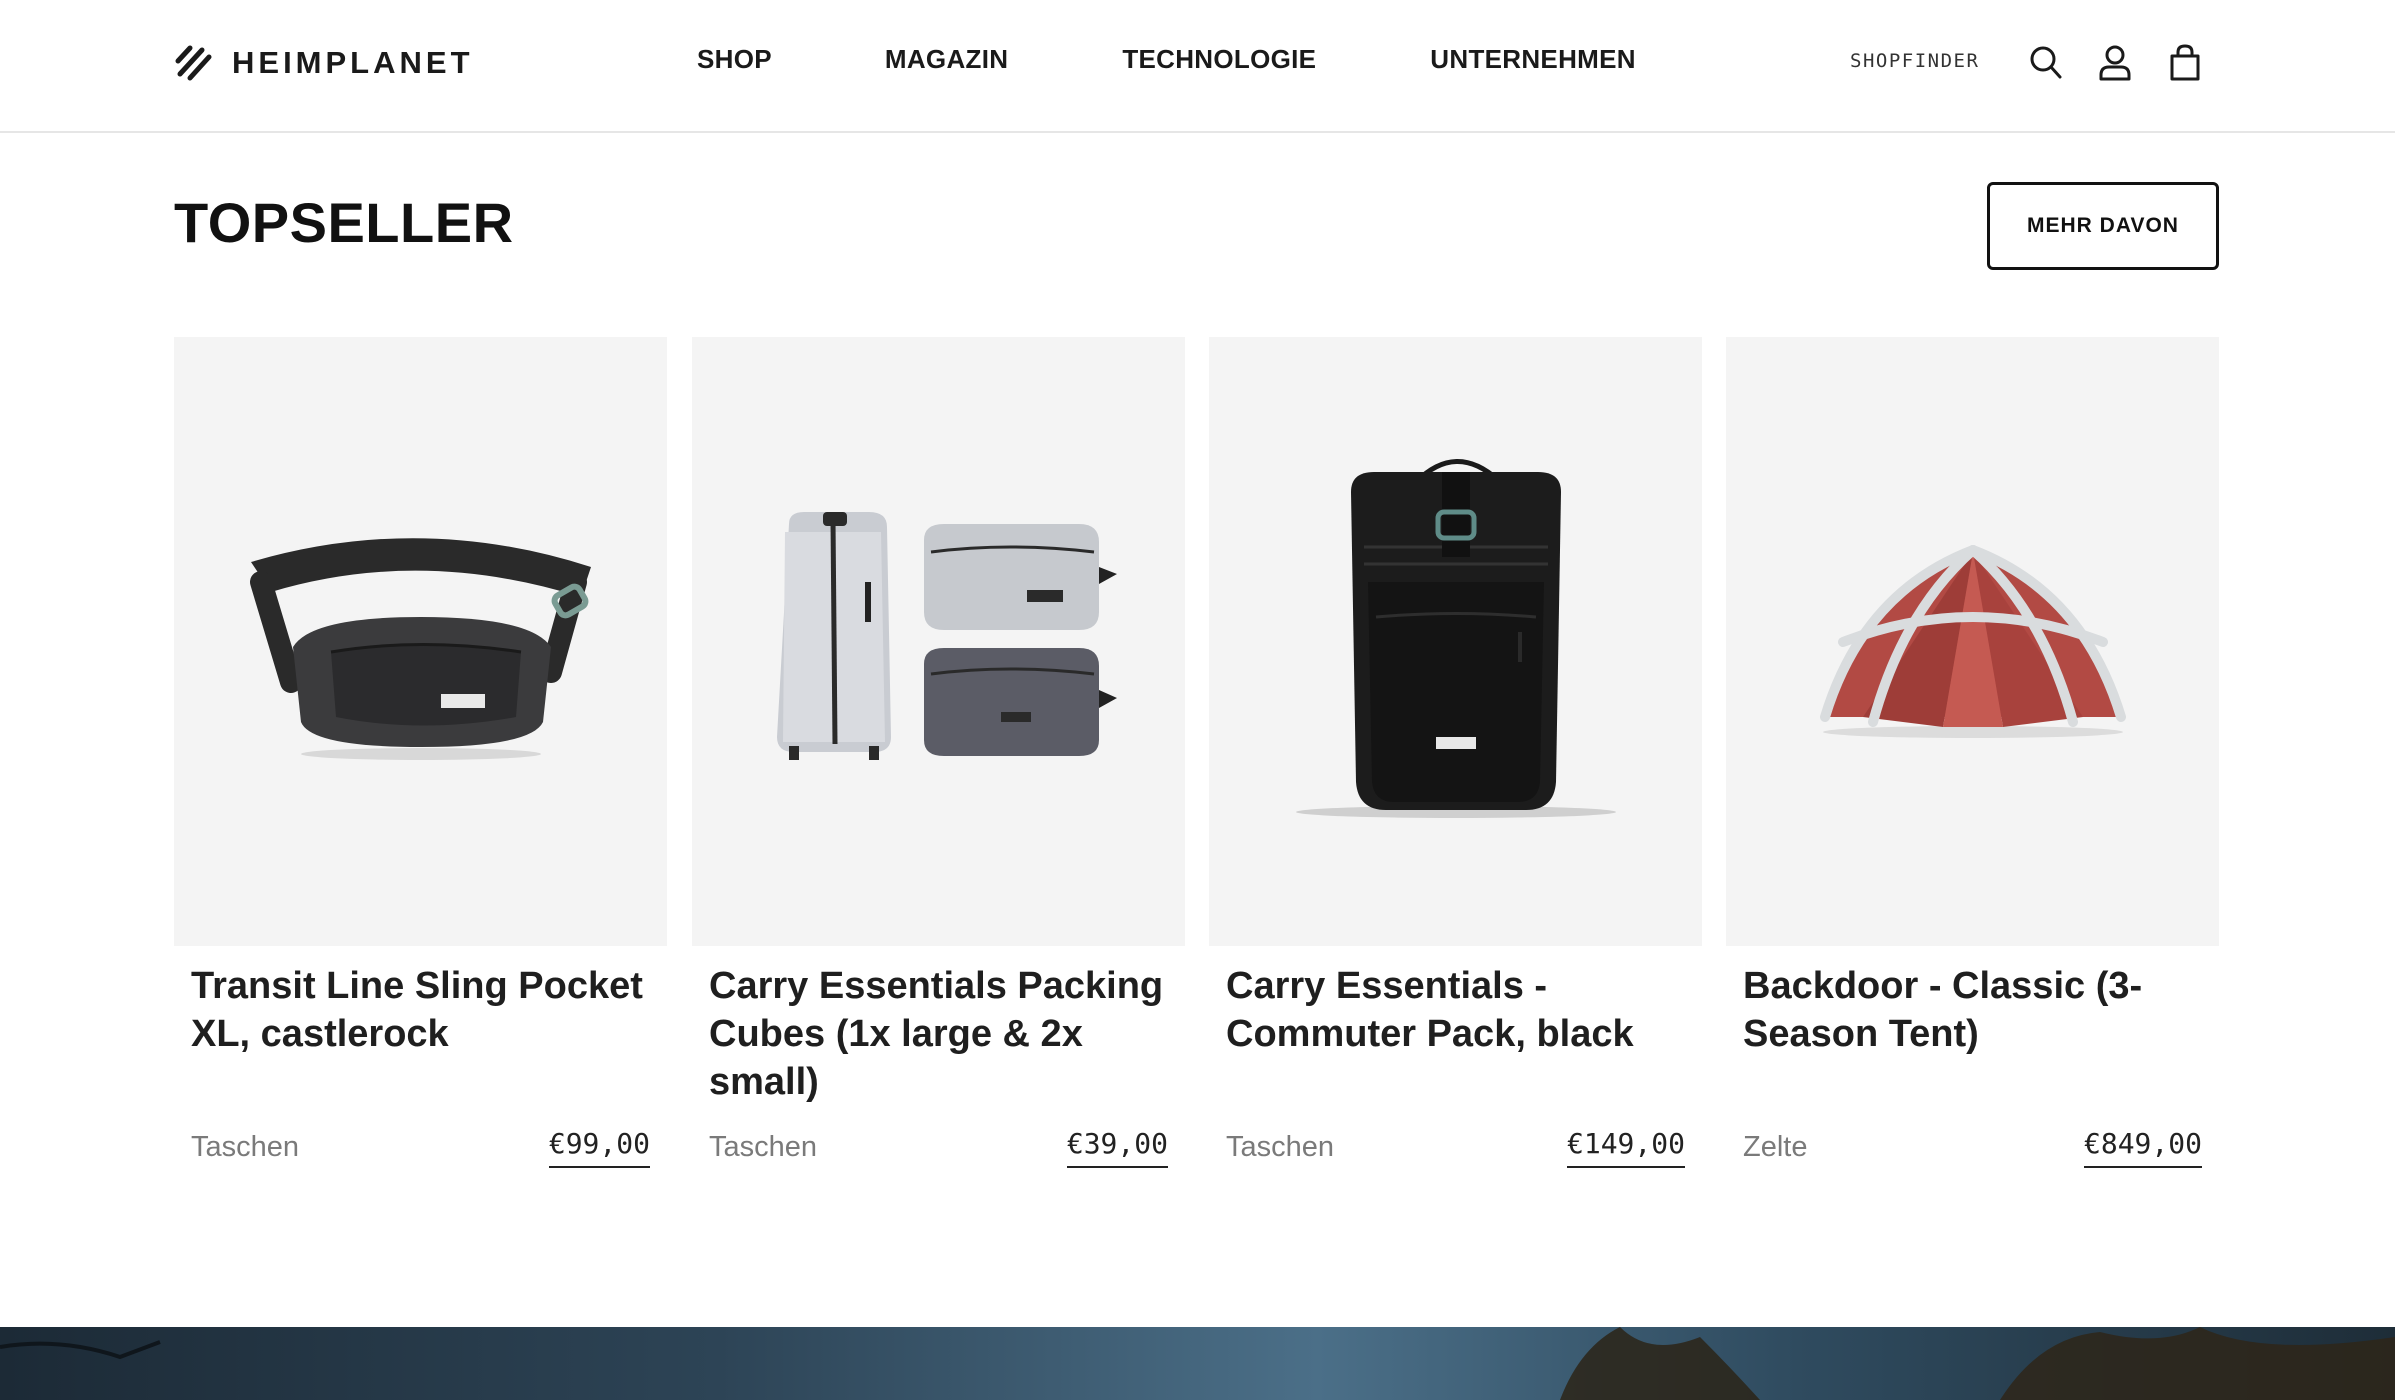  I want to click on product-price: €39,00, so click(1117, 1147).